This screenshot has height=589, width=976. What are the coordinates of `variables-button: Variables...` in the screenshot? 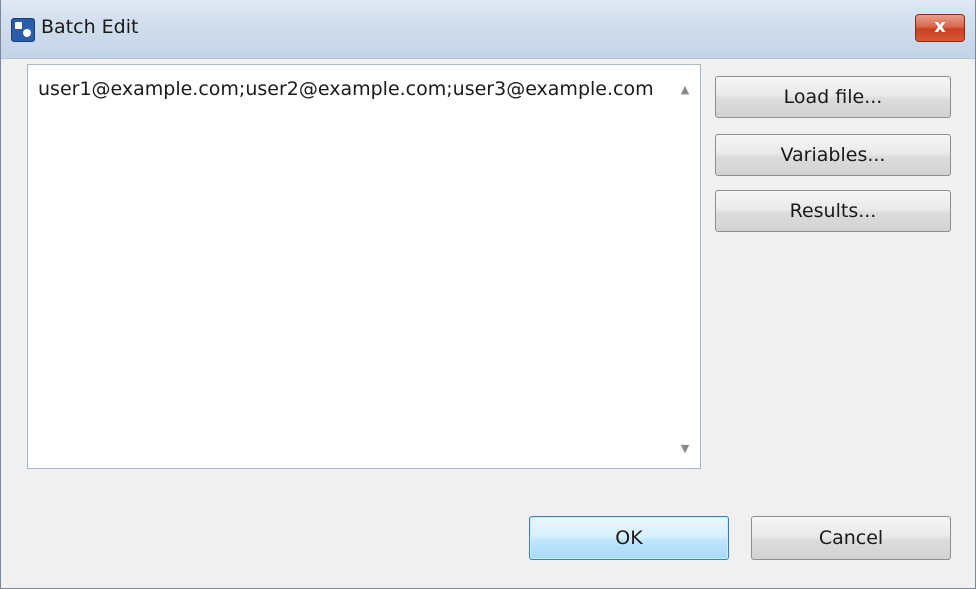 It's located at (833, 155).